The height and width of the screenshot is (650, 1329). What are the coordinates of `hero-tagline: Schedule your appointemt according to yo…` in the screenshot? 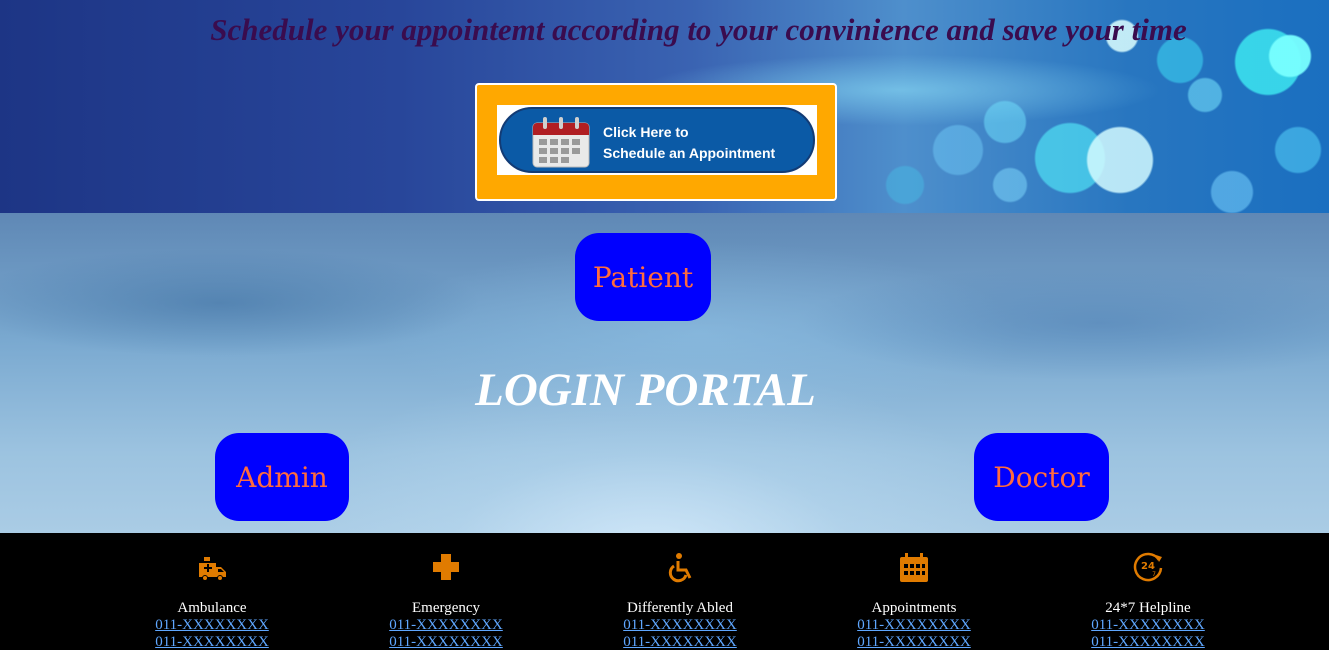 It's located at (698, 29).